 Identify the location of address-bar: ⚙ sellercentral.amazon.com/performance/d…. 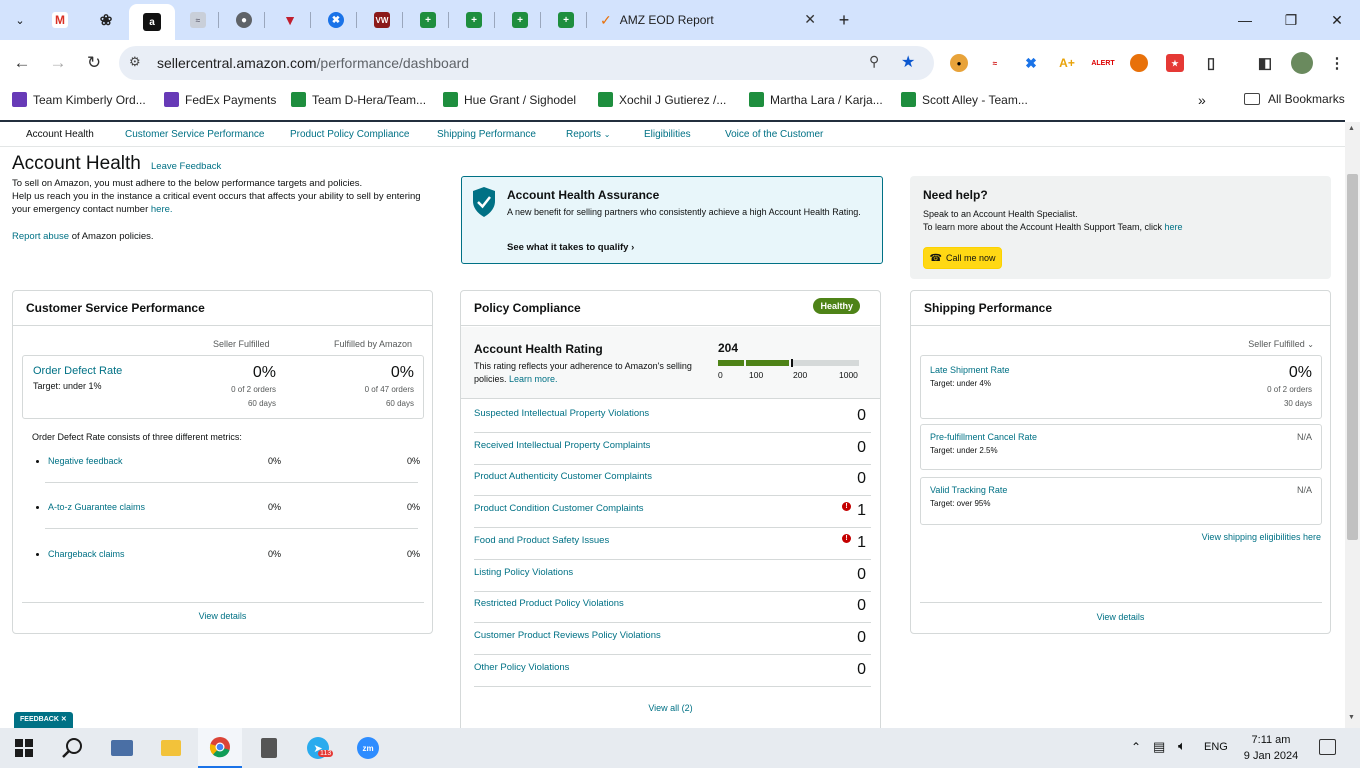
(526, 63).